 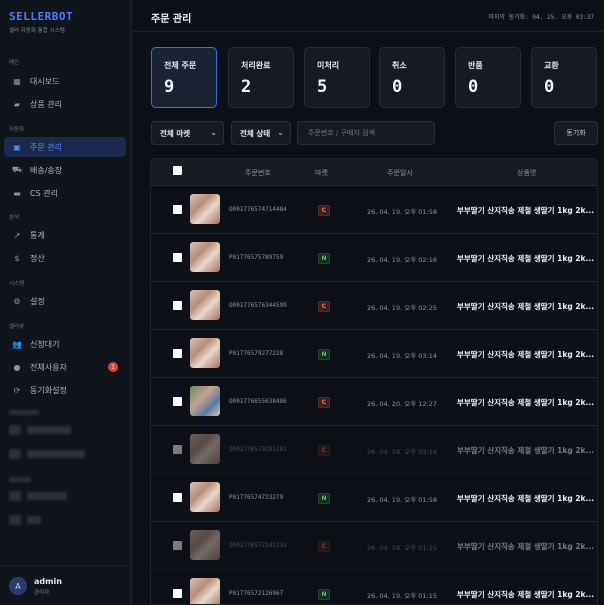 What do you see at coordinates (261, 133) in the screenshot?
I see `status-filter-select: 전체 상태 ⌄` at bounding box center [261, 133].